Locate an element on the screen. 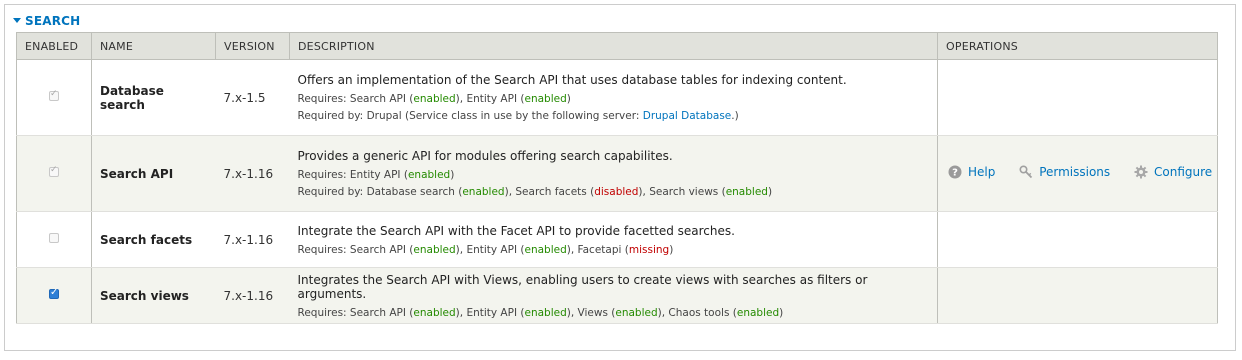 This screenshot has width=1242, height=360. column-header-name: NAME is located at coordinates (153, 46).